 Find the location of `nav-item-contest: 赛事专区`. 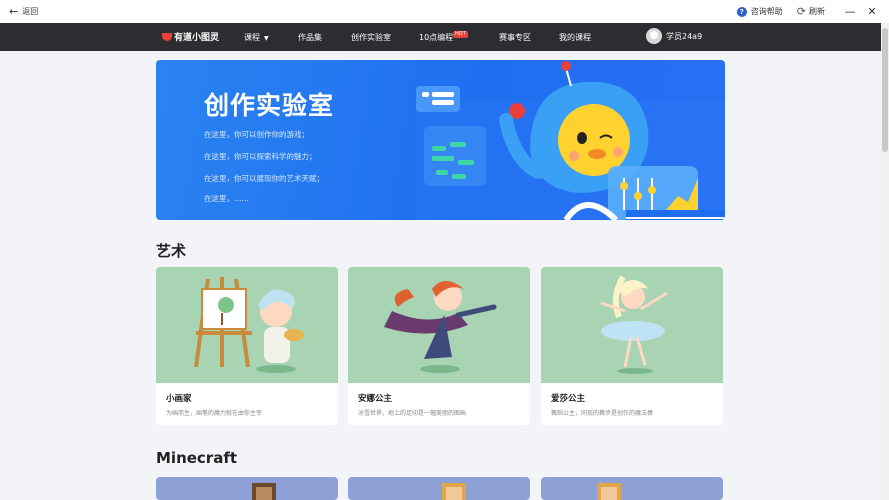

nav-item-contest: 赛事专区 is located at coordinates (515, 37).